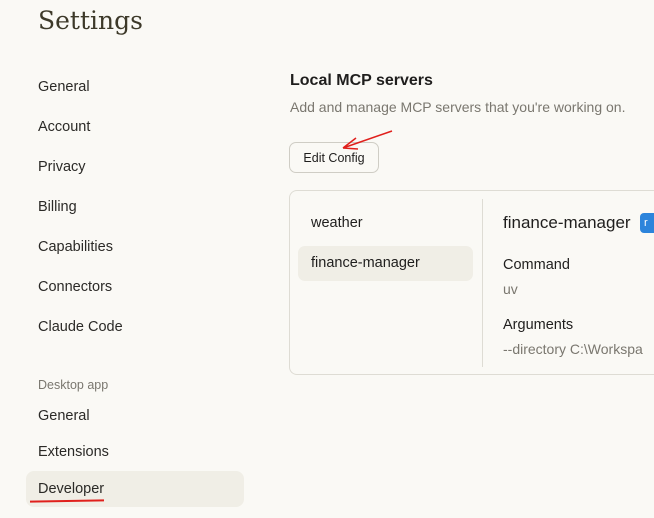  Describe the element at coordinates (482, 283) in the screenshot. I see `panel-divider` at that location.